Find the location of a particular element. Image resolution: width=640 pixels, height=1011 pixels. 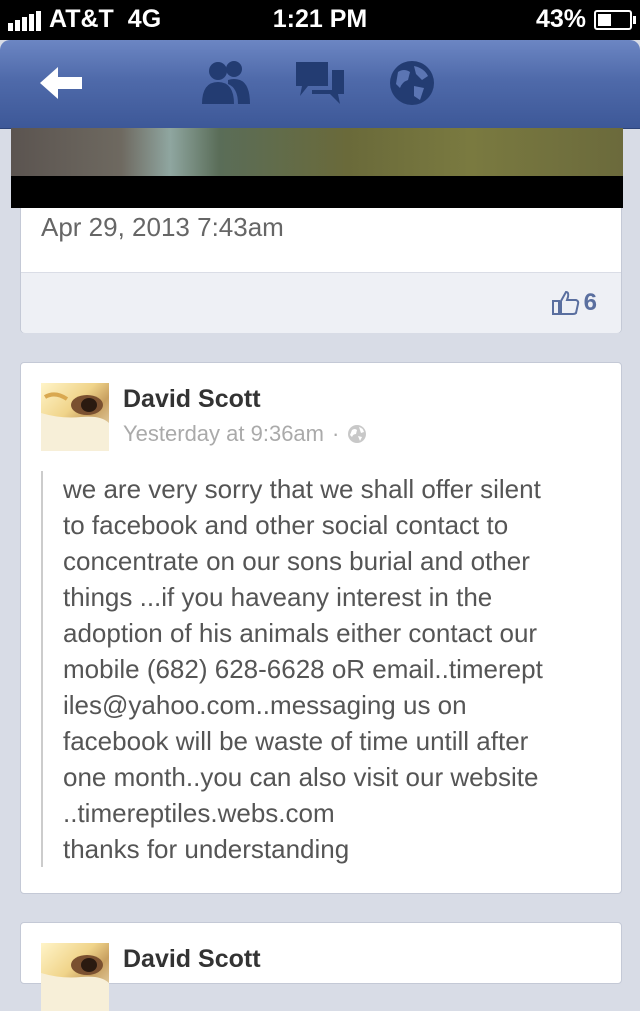

post-meta: Yesterday at 9:36am · is located at coordinates (245, 434).